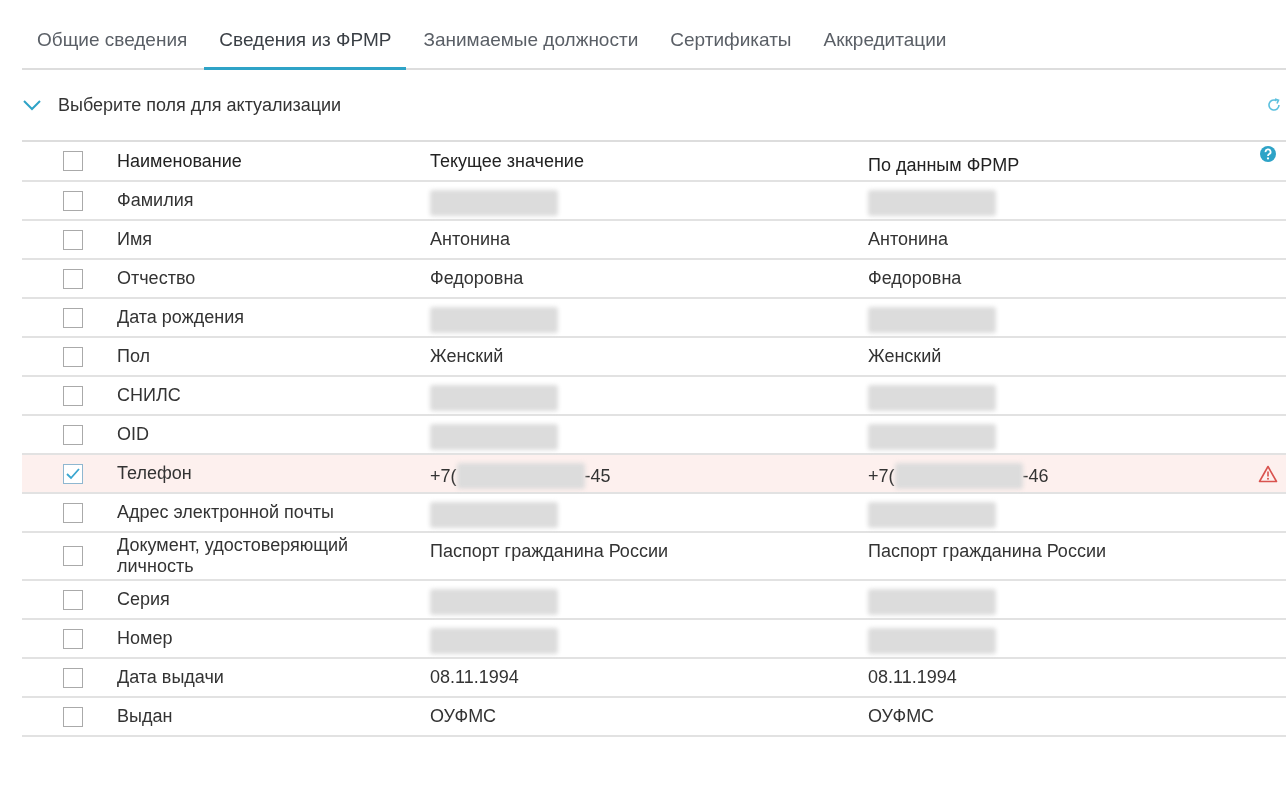 The width and height of the screenshot is (1286, 797). What do you see at coordinates (233, 556) in the screenshot?
I see `field-name: Документ, удостоверяющий личность` at bounding box center [233, 556].